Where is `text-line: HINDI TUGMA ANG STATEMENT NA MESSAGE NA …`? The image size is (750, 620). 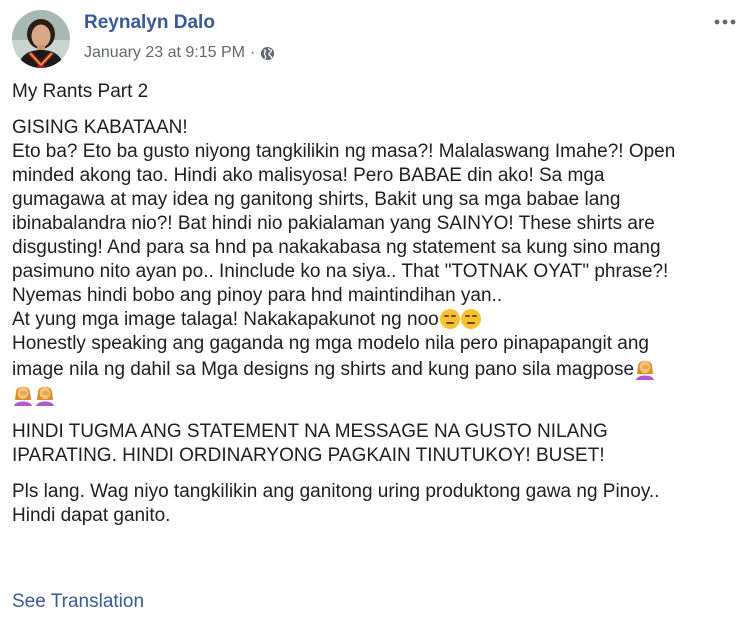
text-line: HINDI TUGMA ANG STATEMENT NA MESSAGE NA … is located at coordinates (310, 431).